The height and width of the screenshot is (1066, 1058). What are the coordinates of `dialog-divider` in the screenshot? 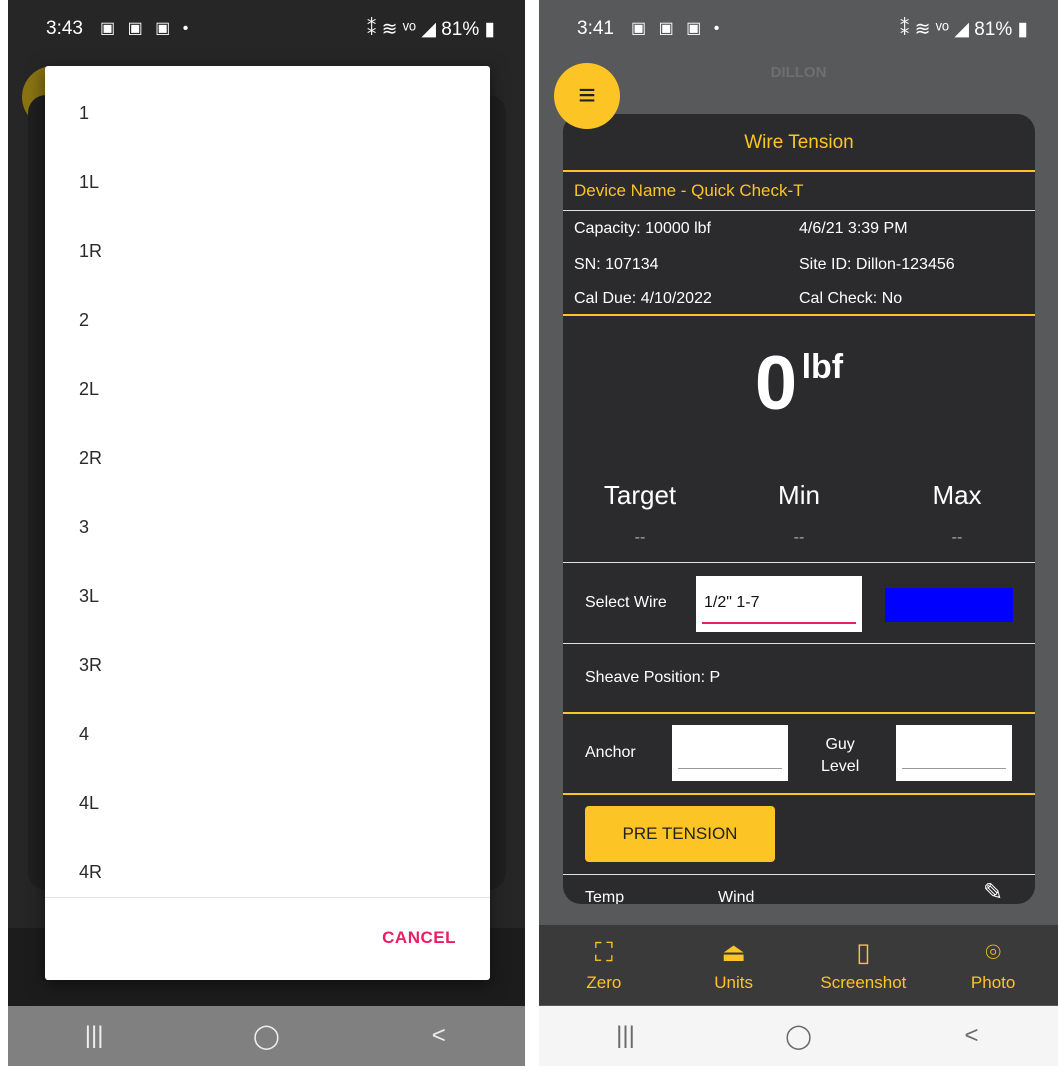 It's located at (267, 897).